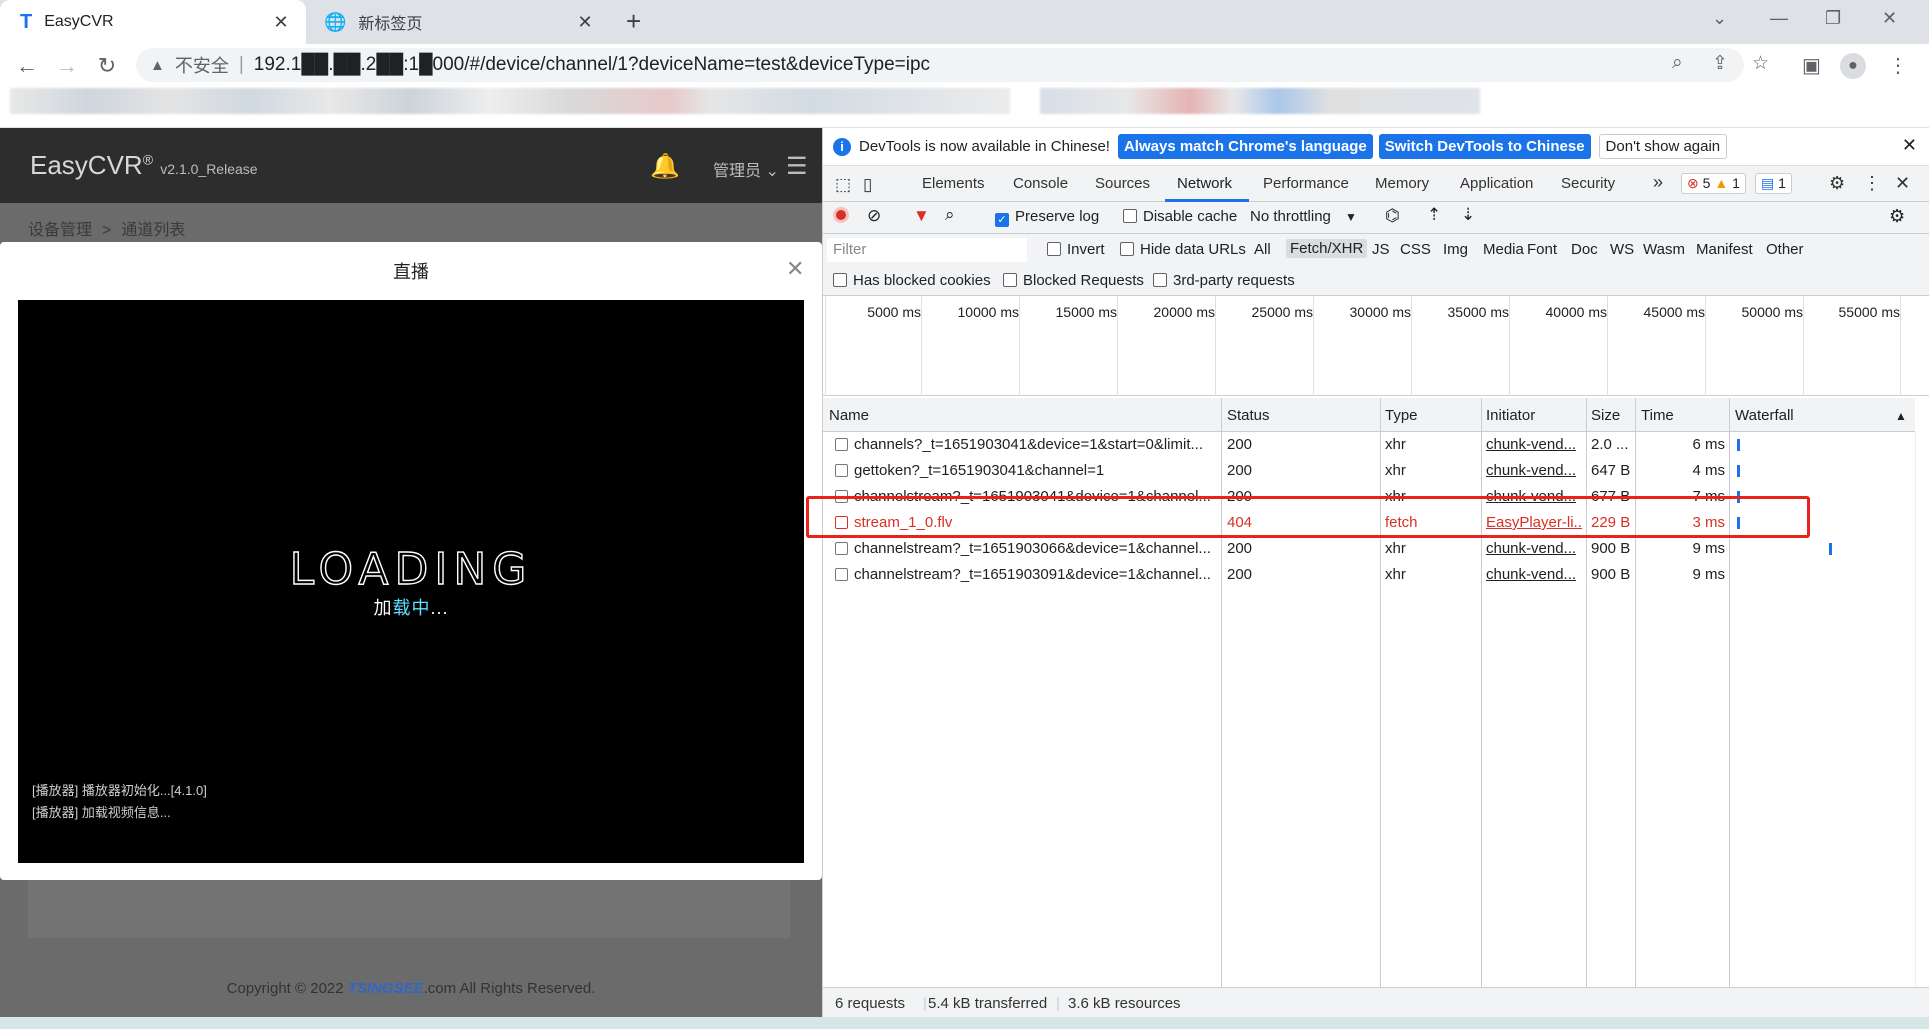 Image resolution: width=1929 pixels, height=1029 pixels. Describe the element at coordinates (1224, 280) in the screenshot. I see `third-party-requests-checkbox: 3rd-party requests` at that location.